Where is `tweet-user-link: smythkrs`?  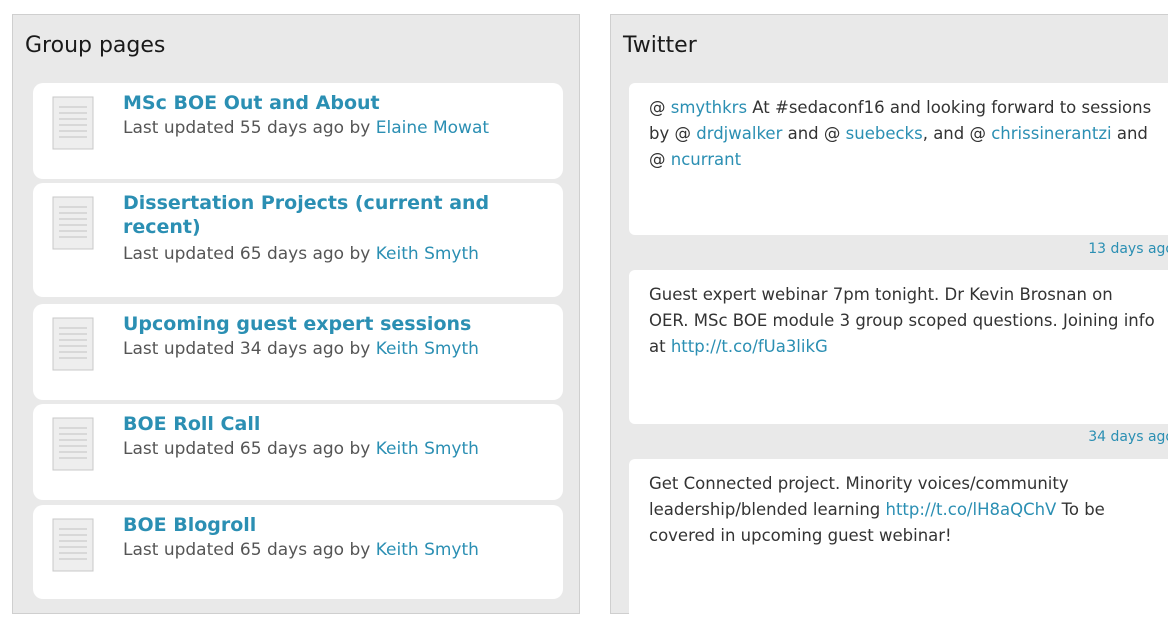
tweet-user-link: smythkrs is located at coordinates (709, 107).